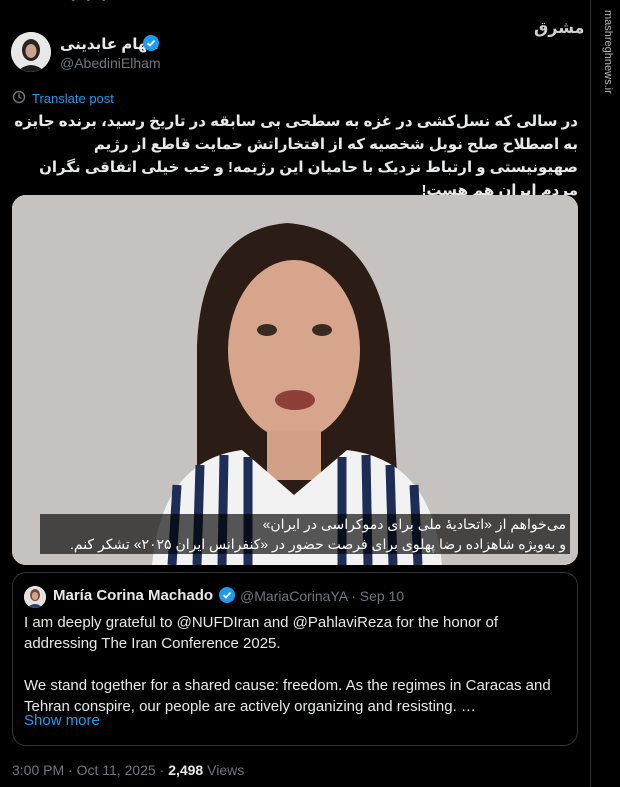 This screenshot has width=620, height=787. What do you see at coordinates (35, 597) in the screenshot?
I see `quoted-author-avatar` at bounding box center [35, 597].